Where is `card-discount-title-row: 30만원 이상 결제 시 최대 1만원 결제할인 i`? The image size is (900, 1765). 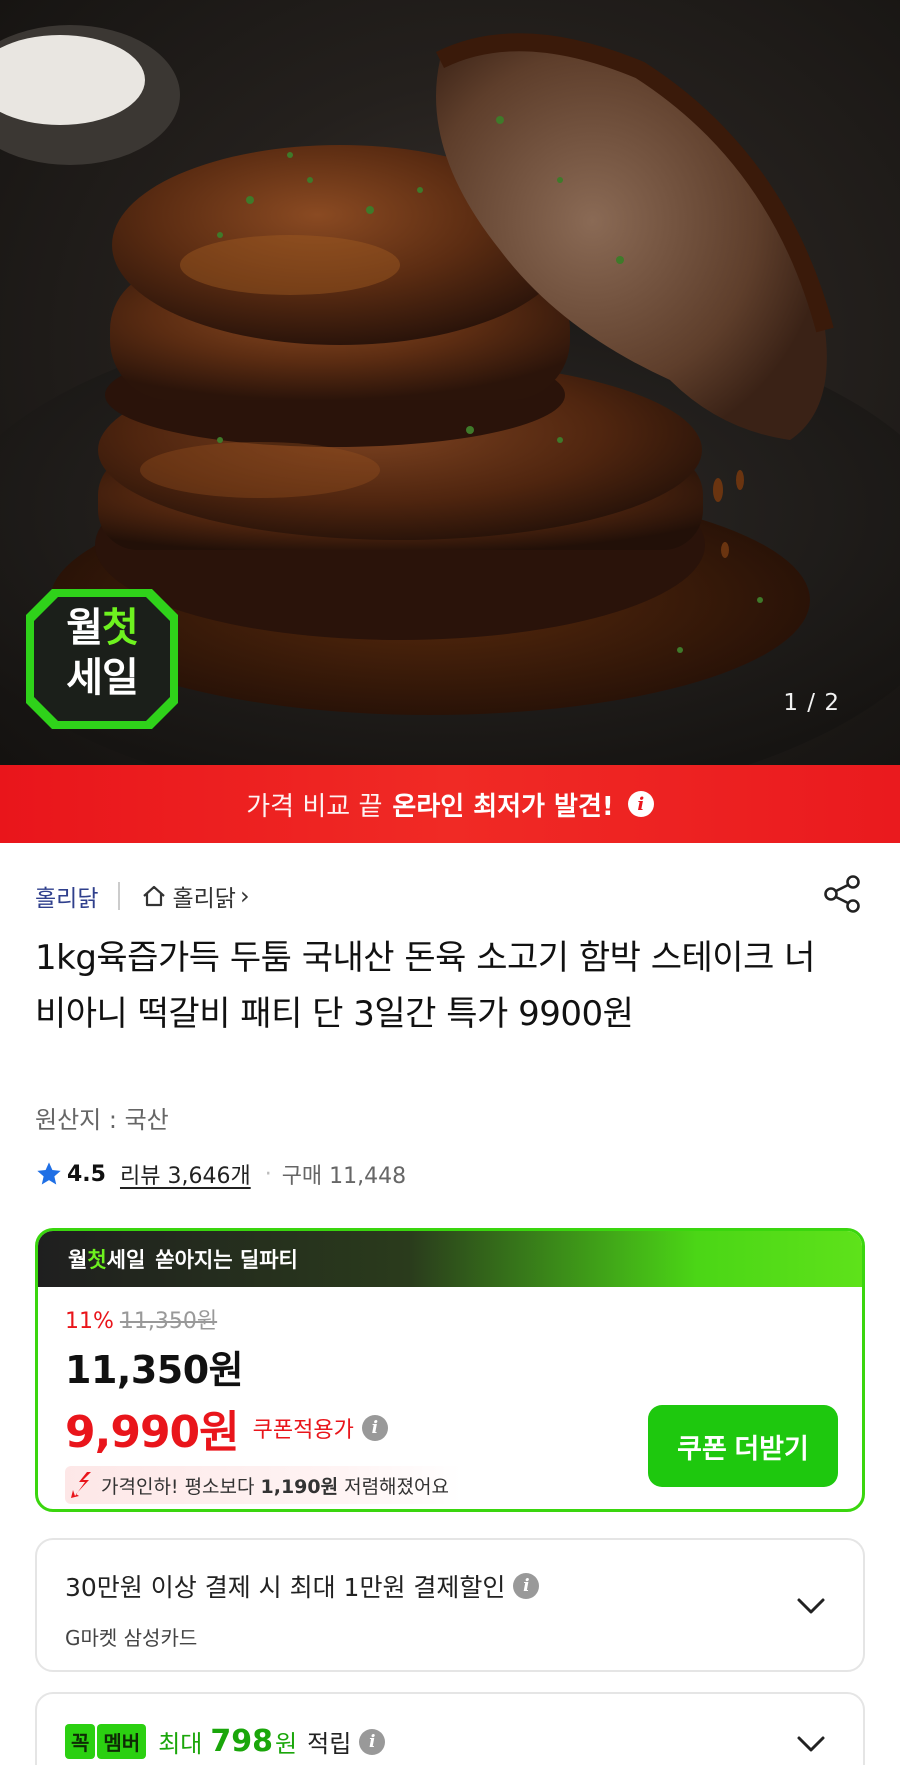
card-discount-title-row: 30만원 이상 결제 시 최대 1만원 결제할인 i is located at coordinates (302, 1586).